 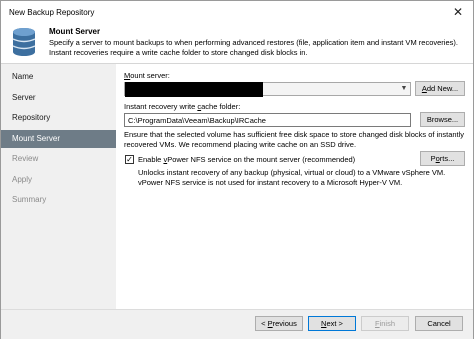 What do you see at coordinates (237, 324) in the screenshot?
I see `wizard-footer: < Previous Next > Finish Cancel` at bounding box center [237, 324].